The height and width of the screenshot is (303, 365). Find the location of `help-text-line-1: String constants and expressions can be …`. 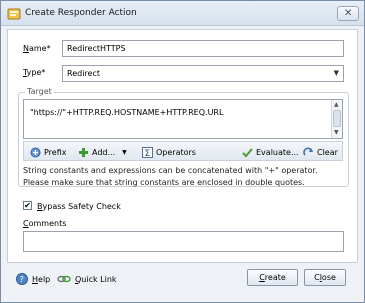

help-text-line-1: String constants and expressions can be … is located at coordinates (170, 170).